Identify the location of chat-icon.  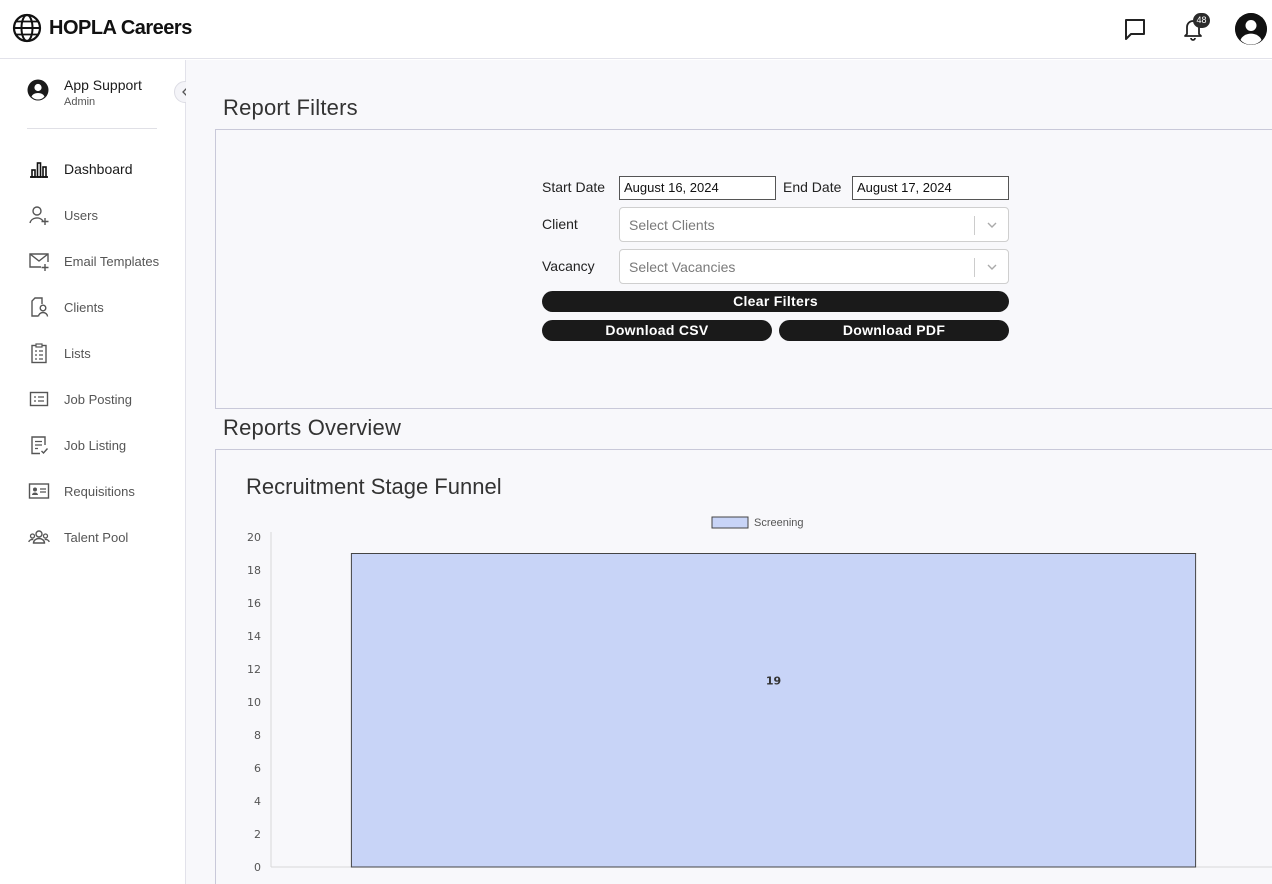
(1135, 29).